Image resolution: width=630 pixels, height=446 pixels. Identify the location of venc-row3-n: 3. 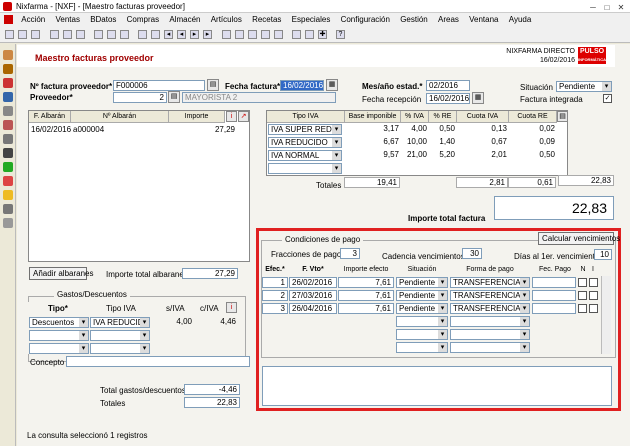
(275, 308).